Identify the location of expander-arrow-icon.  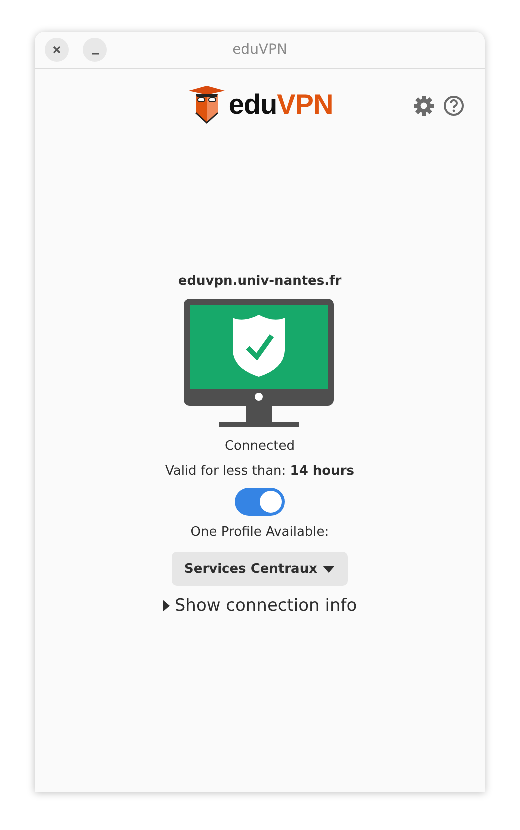
(166, 606).